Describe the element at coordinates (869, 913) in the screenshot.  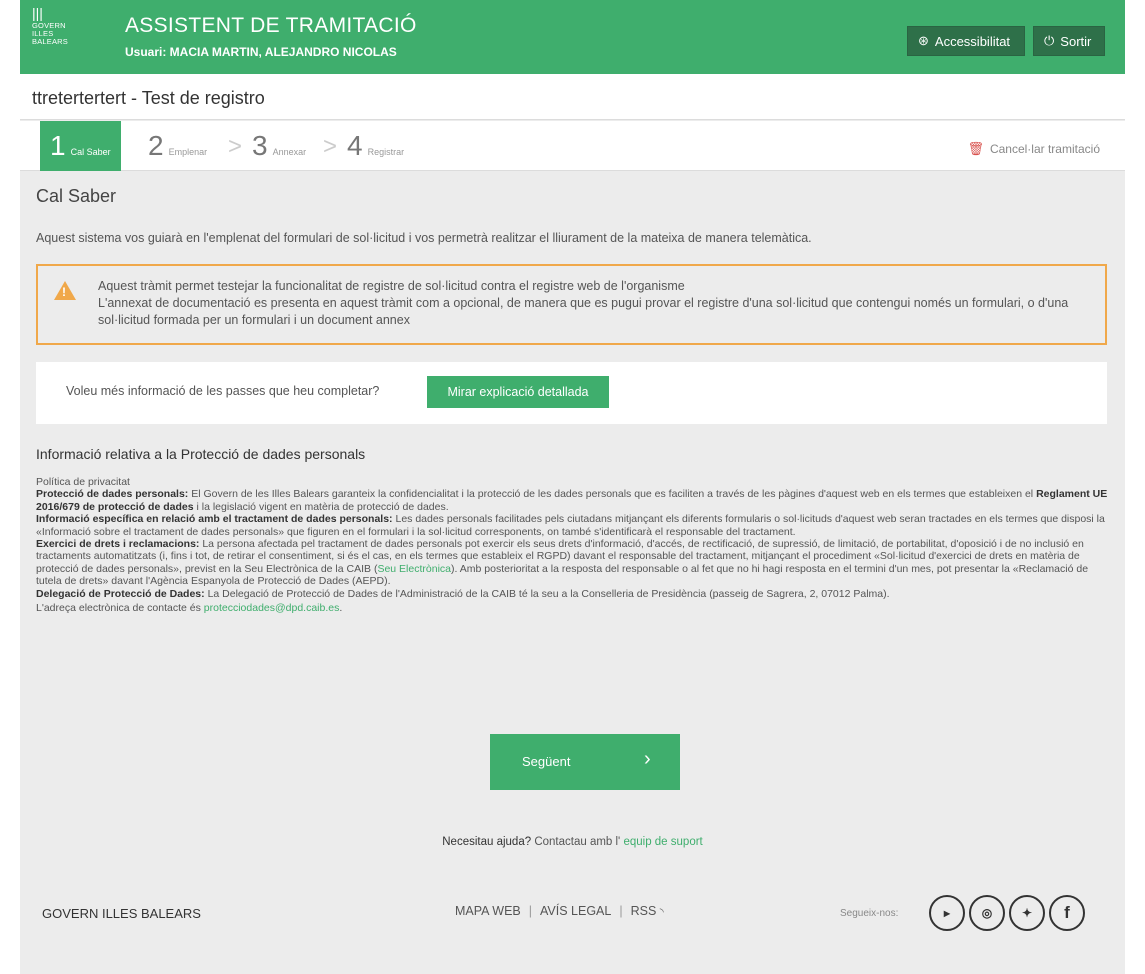
I see `follow-us-label: Segueix-nos:` at that location.